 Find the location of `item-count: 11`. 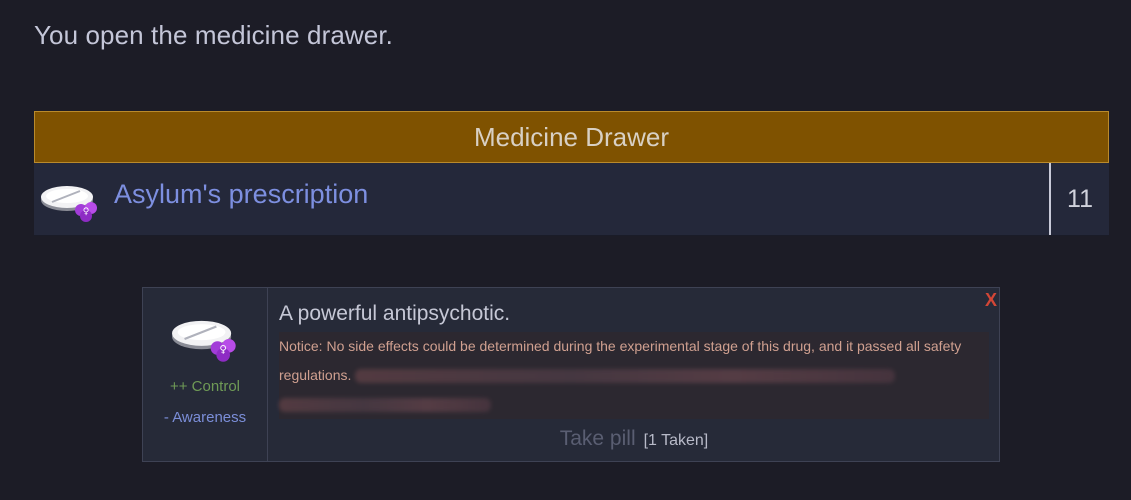

item-count: 11 is located at coordinates (1079, 199).